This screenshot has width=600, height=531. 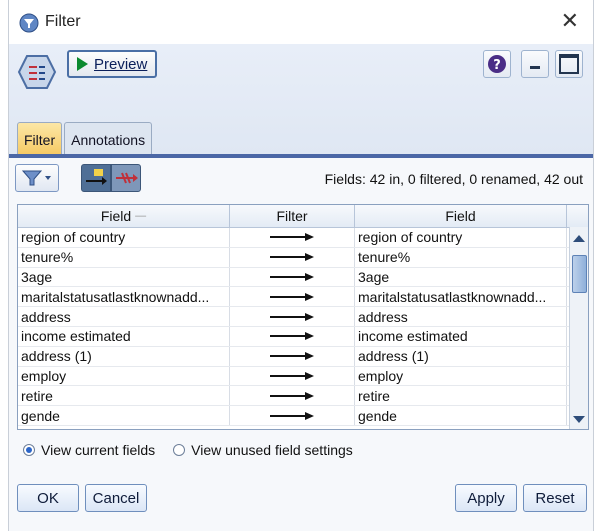 I want to click on table-row: region of country region of country, so click(x=303, y=238).